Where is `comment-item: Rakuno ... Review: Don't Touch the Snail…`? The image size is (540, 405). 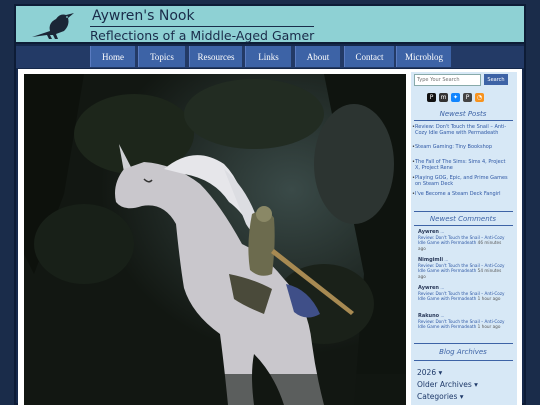
comment-item: Rakuno ... Review: Don't Touch the Snail… is located at coordinates (463, 321).